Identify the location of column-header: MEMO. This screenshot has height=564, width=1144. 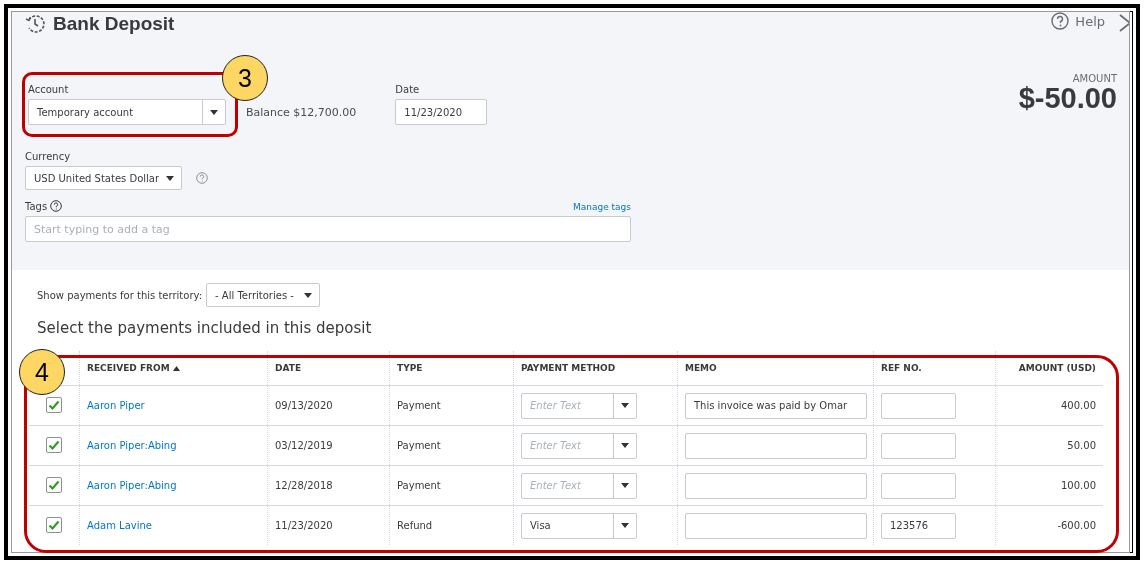
(701, 368).